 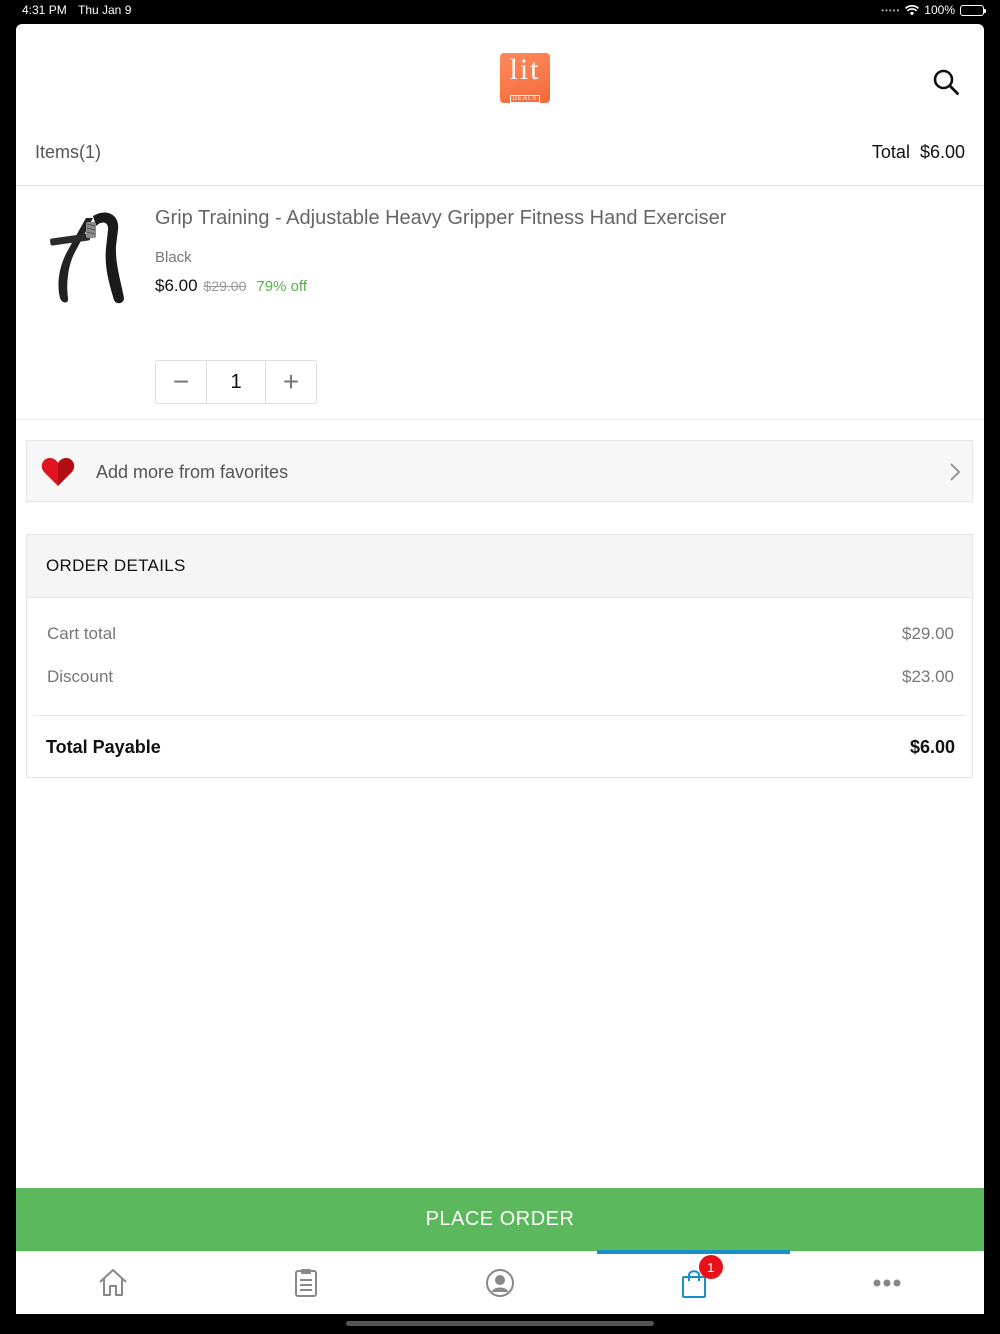 What do you see at coordinates (103, 747) in the screenshot?
I see `total-payable-label: Total Payable` at bounding box center [103, 747].